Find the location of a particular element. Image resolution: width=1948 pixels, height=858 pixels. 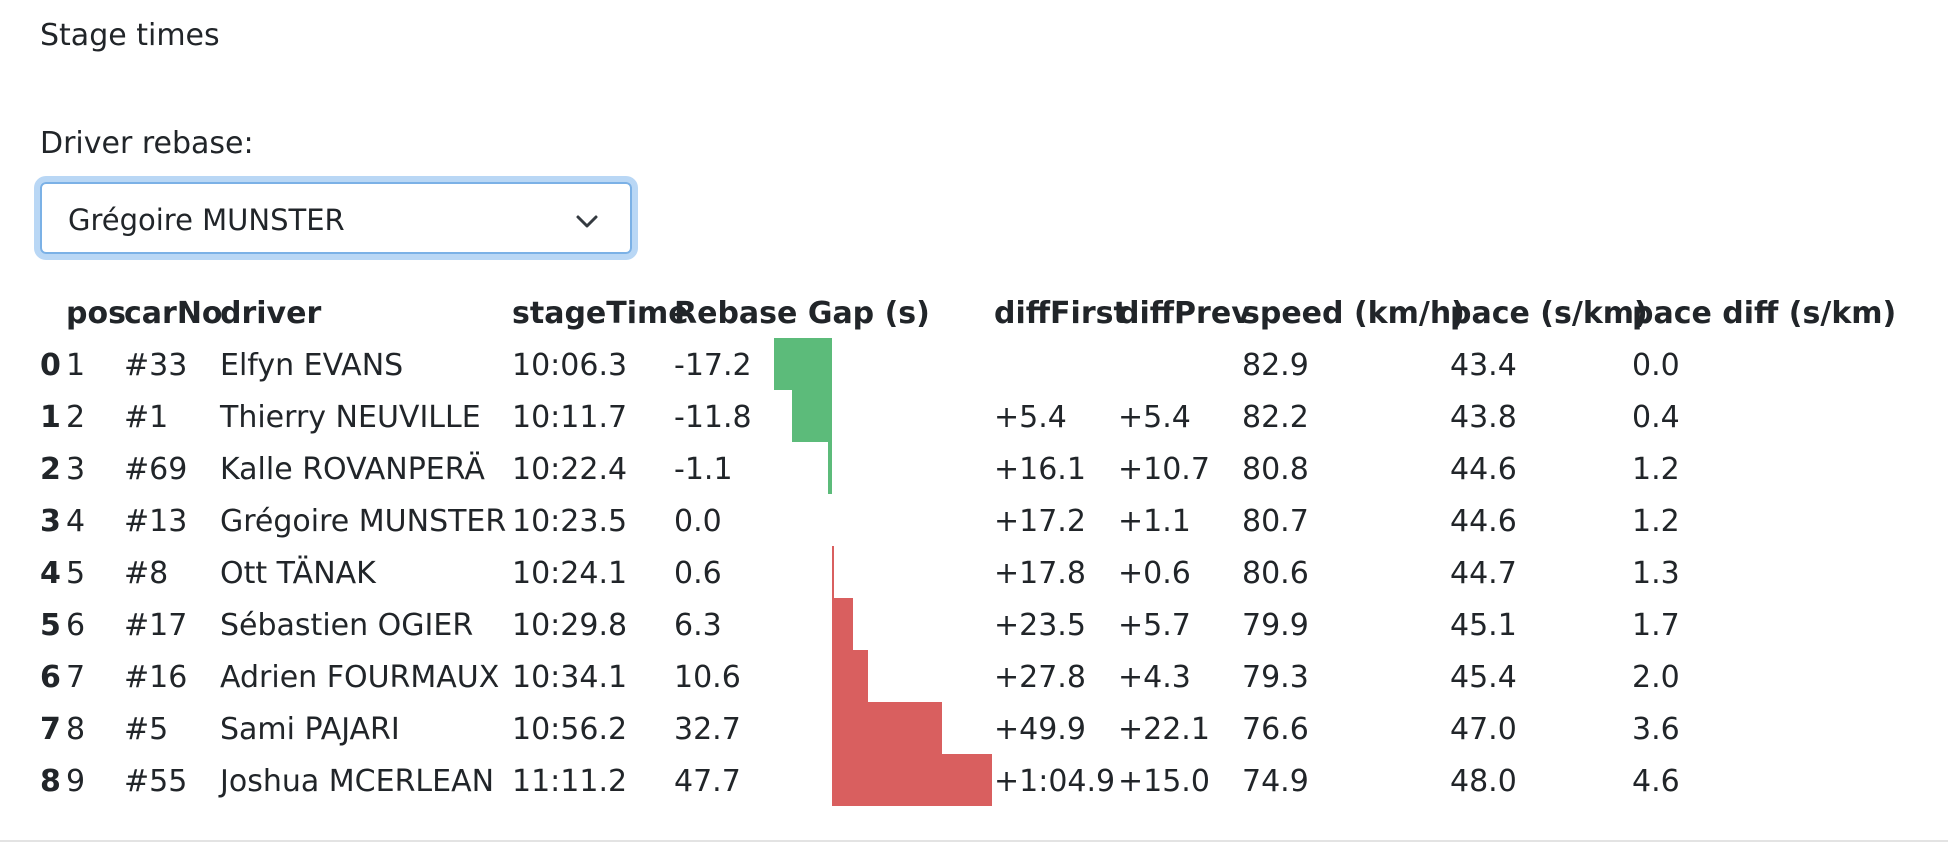

cell-diff-prev: +5.4 is located at coordinates (1154, 417).